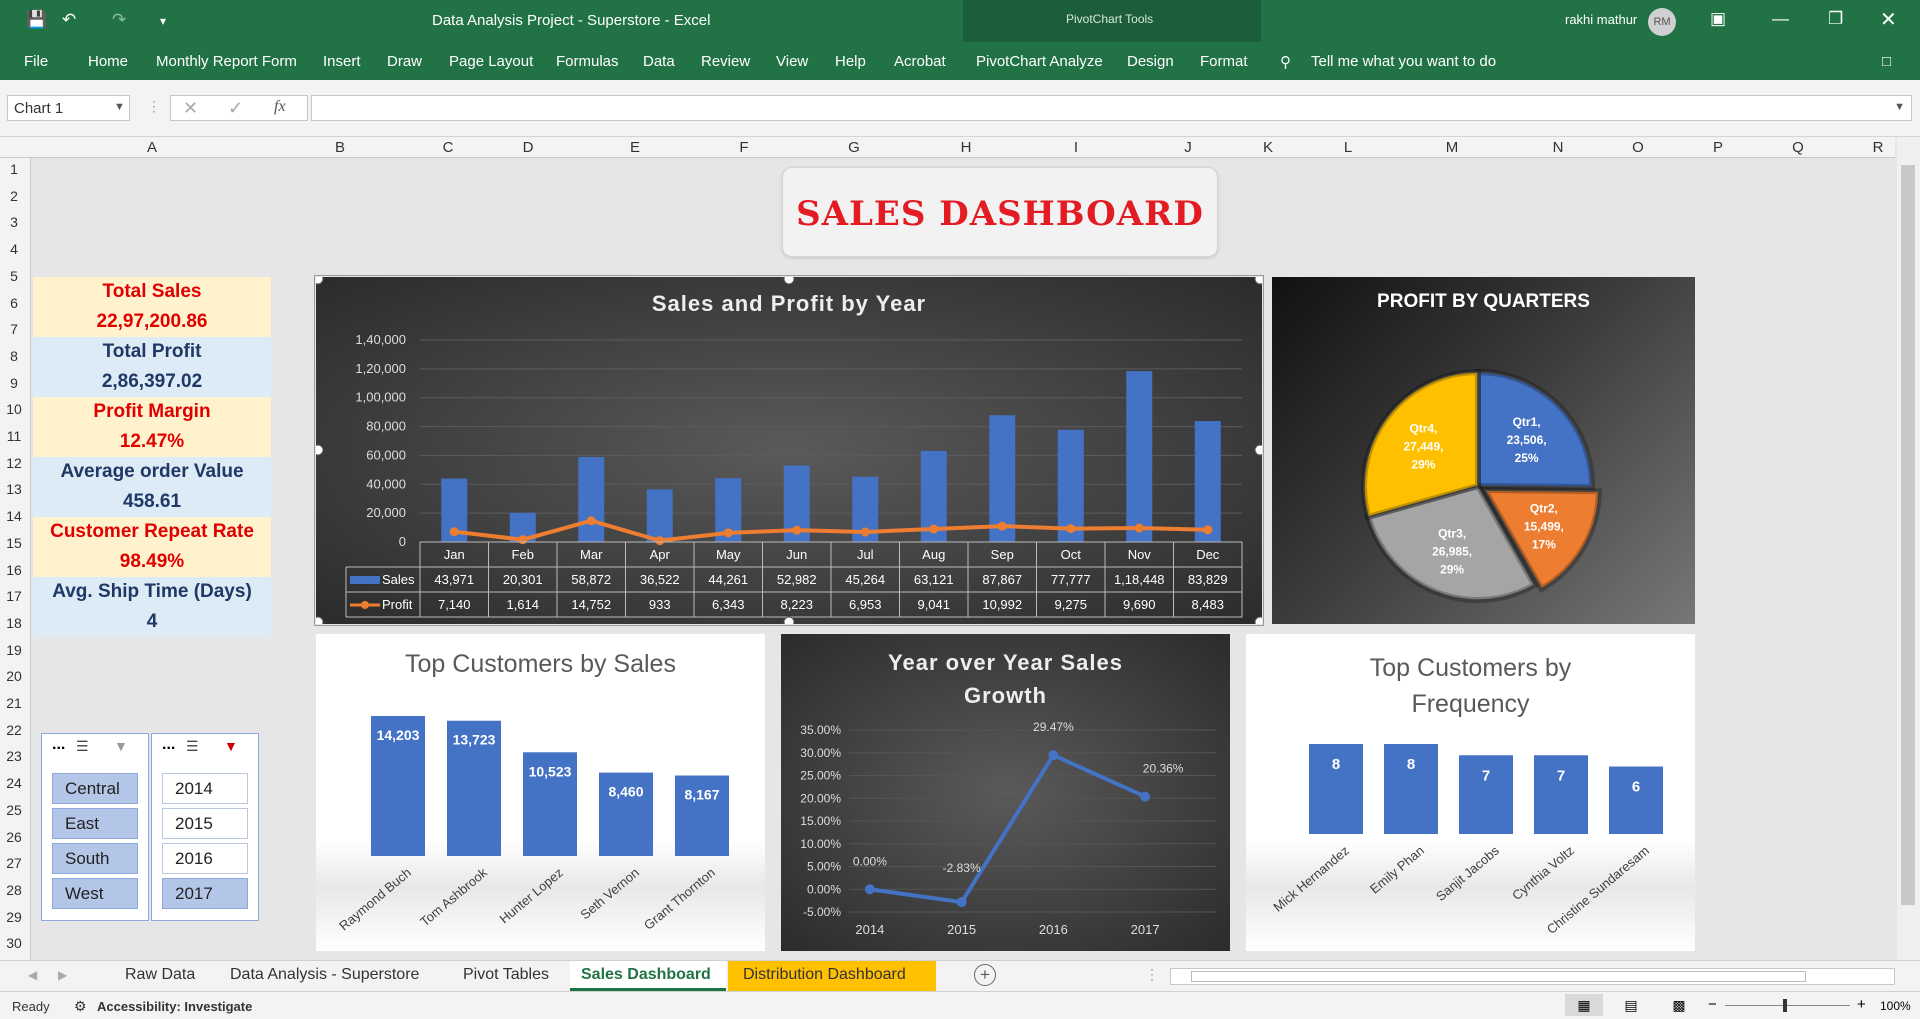 The image size is (1920, 1019). I want to click on expand-formula-icon: ▼, so click(1899, 107).